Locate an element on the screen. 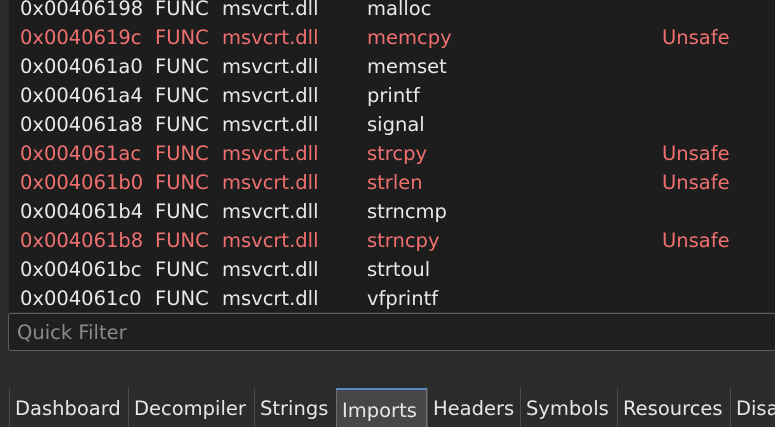 The image size is (775, 427). import-function-name: strlen is located at coordinates (395, 182).